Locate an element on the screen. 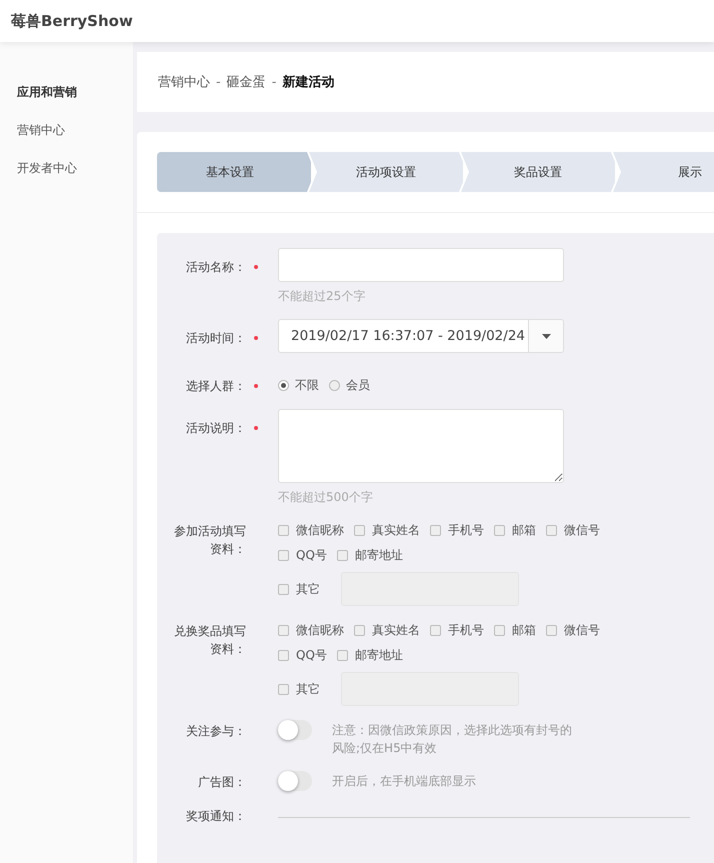 The height and width of the screenshot is (863, 714). note-text: 开启后，在手机端底部显示 is located at coordinates (404, 781).